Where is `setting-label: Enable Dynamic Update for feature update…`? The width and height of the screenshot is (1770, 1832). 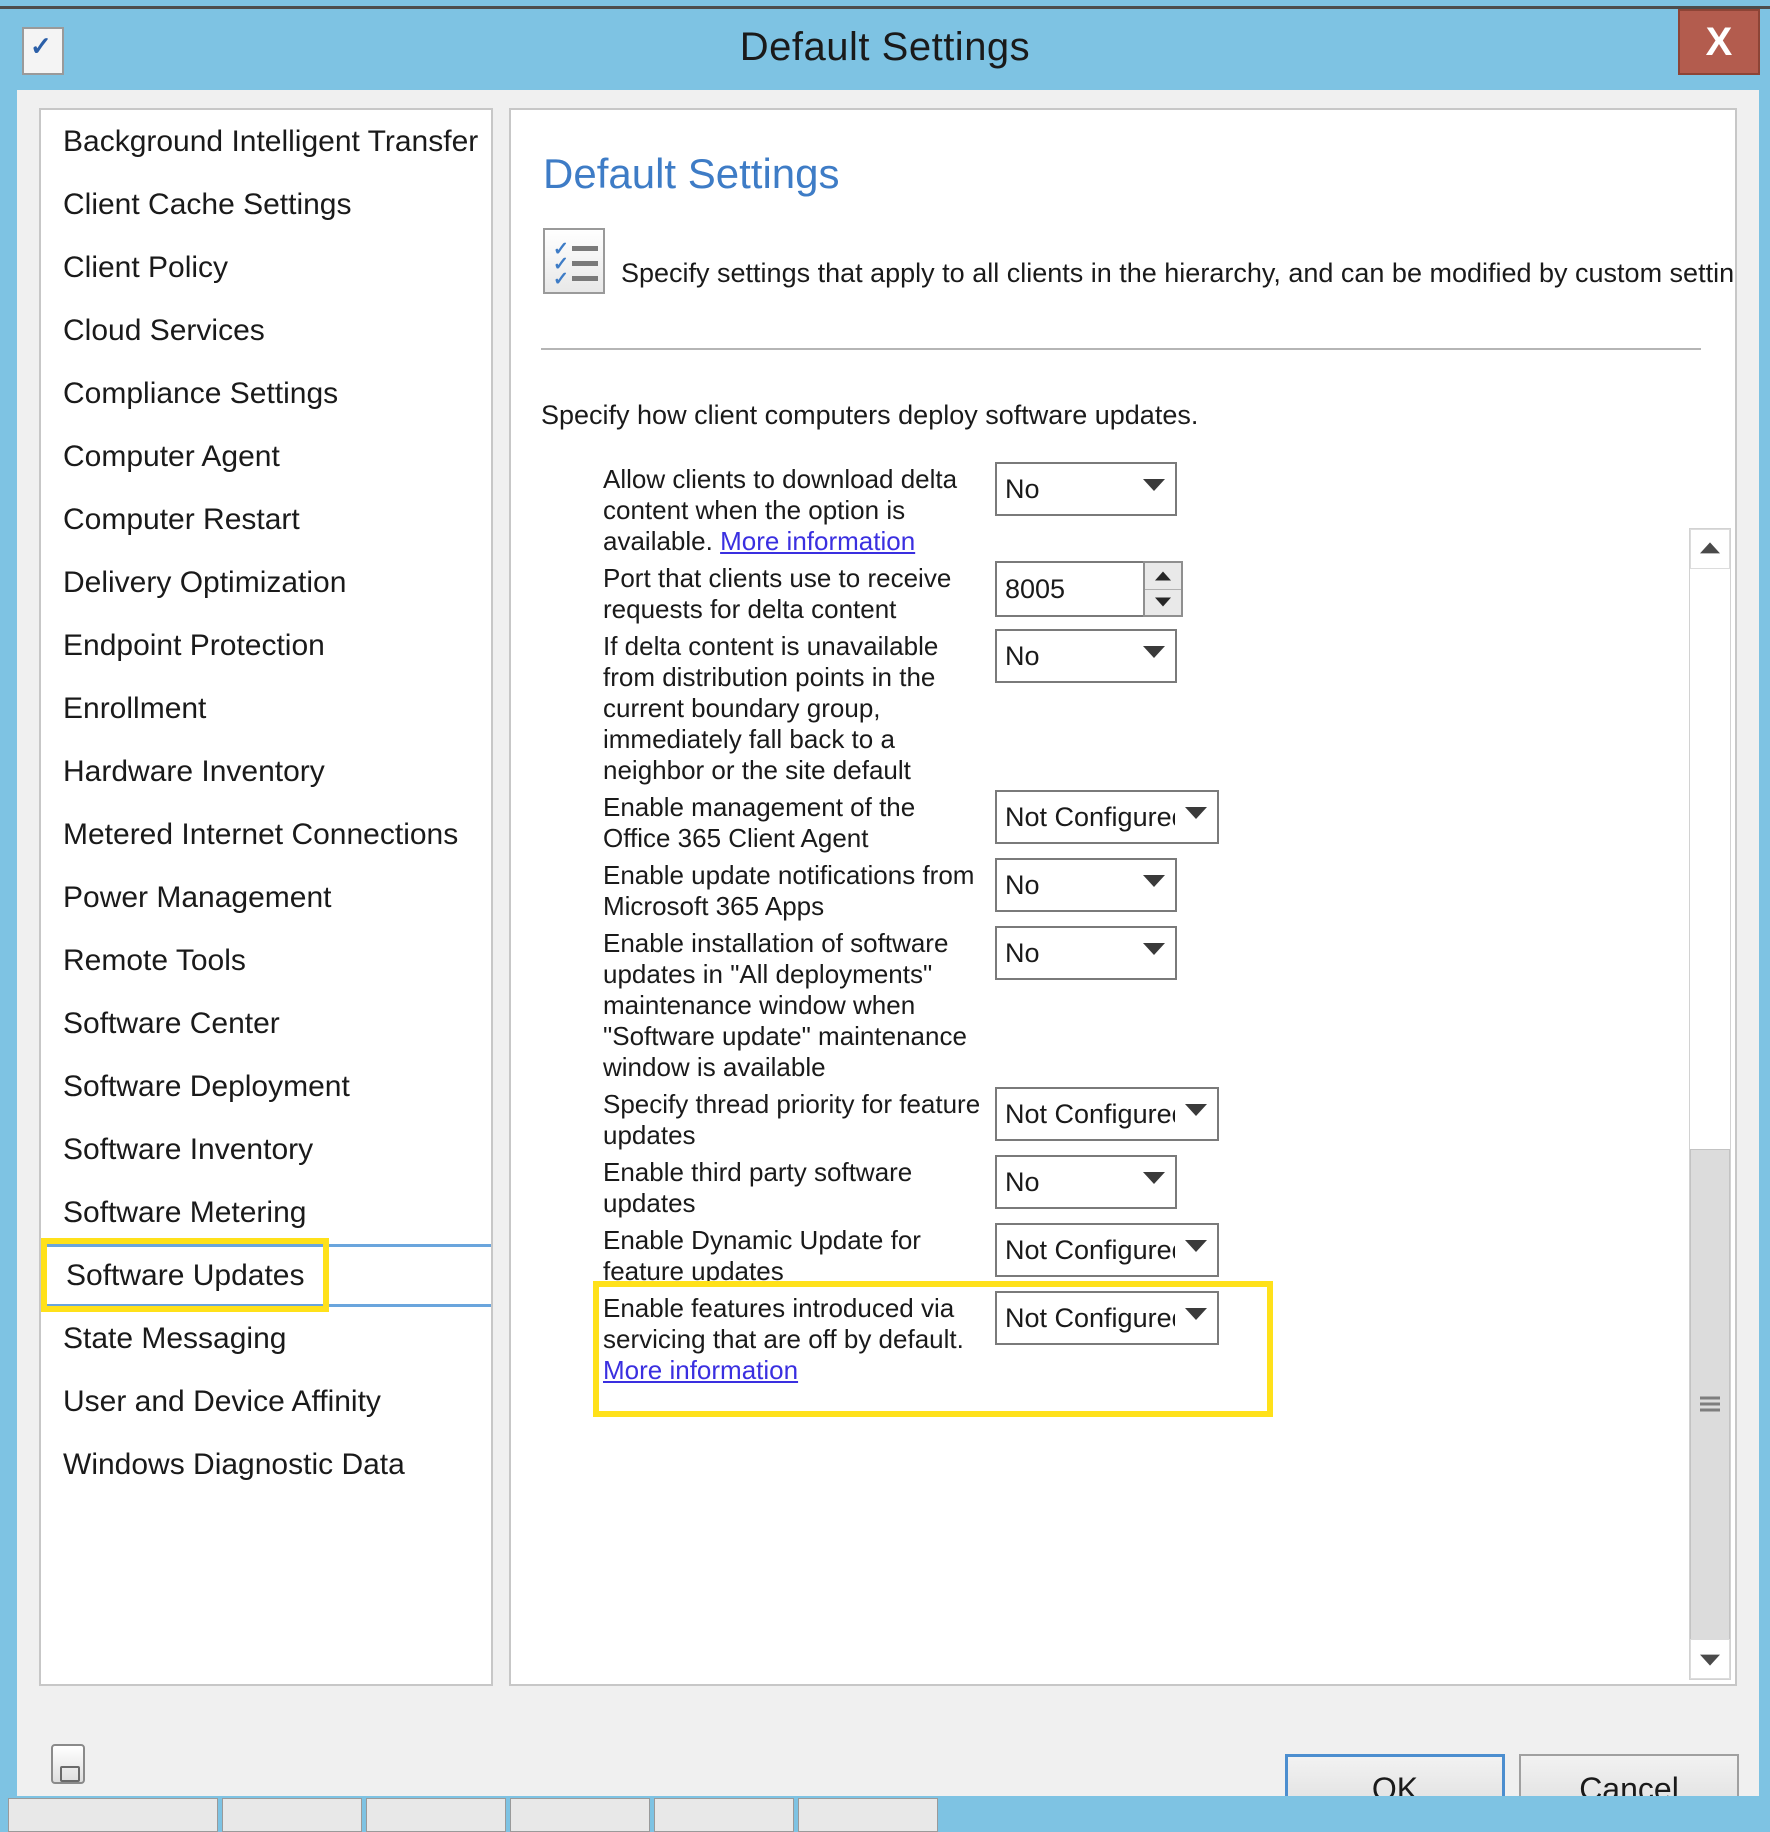
setting-label: Enable Dynamic Update for feature update… is located at coordinates (794, 1254).